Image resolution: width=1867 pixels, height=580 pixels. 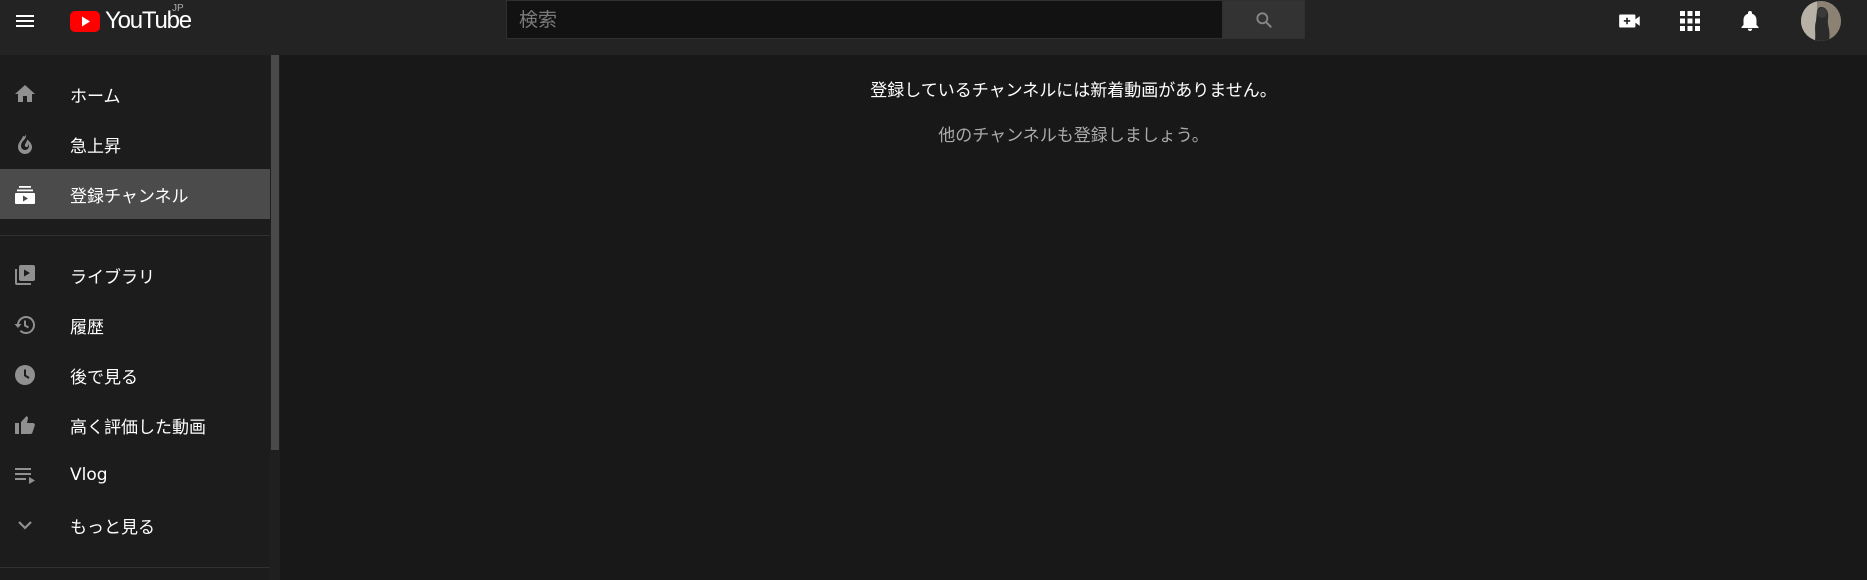 What do you see at coordinates (1750, 21) in the screenshot?
I see `bell-icon` at bounding box center [1750, 21].